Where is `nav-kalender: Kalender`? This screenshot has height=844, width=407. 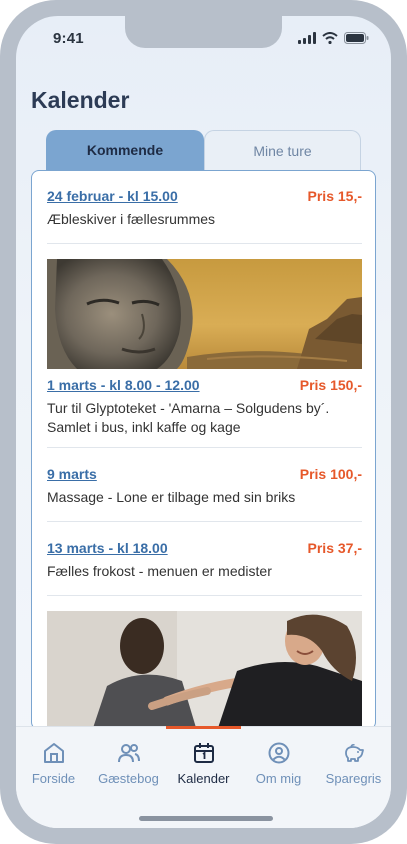 nav-kalender: Kalender is located at coordinates (203, 763).